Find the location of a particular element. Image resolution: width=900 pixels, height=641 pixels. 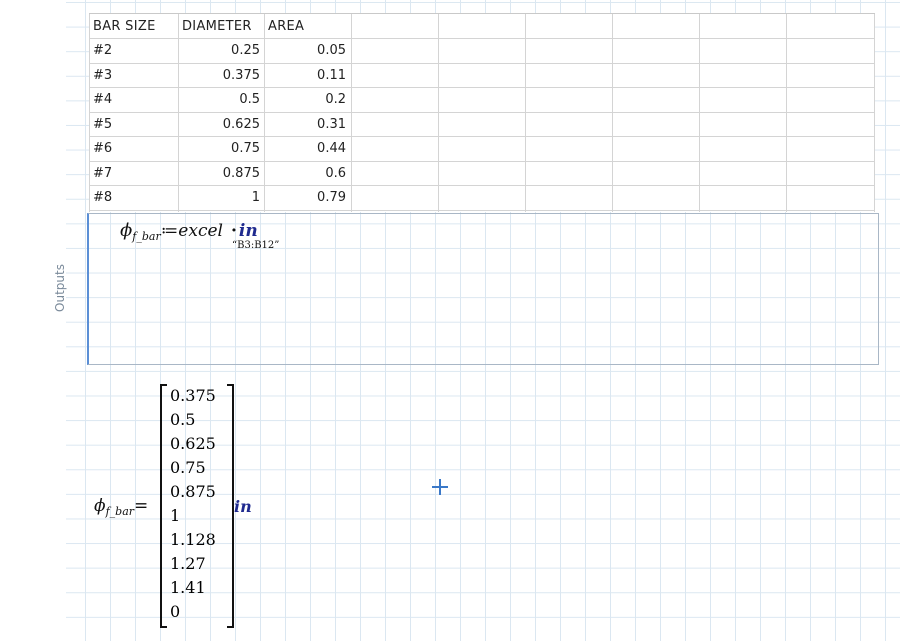

cell-area: 0.05 is located at coordinates (307, 51).